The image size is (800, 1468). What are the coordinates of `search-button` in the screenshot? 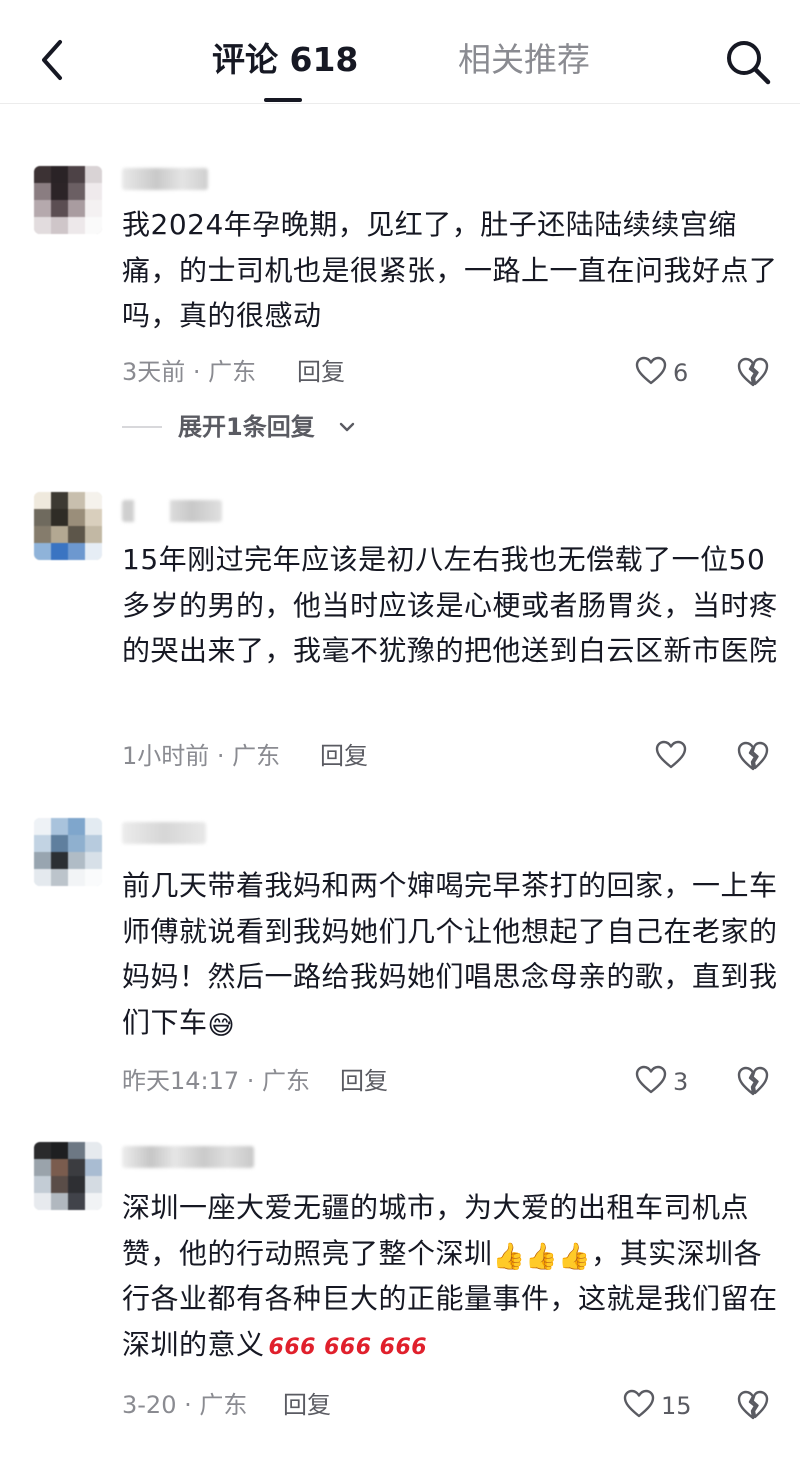 It's located at (748, 62).